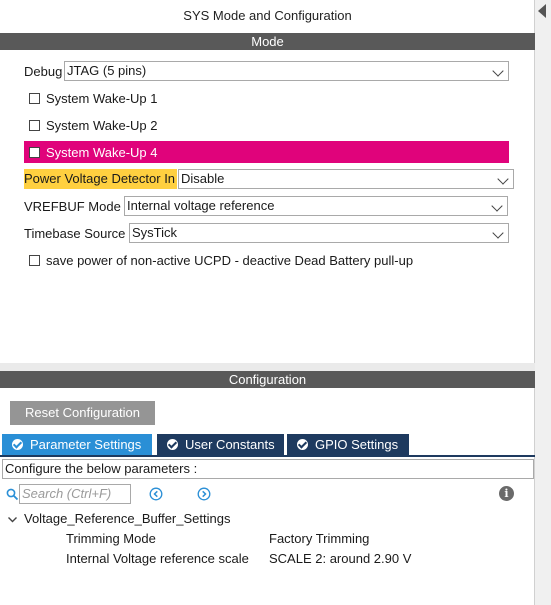 The width and height of the screenshot is (551, 605). I want to click on param-value: Factory Trimming, so click(319, 538).